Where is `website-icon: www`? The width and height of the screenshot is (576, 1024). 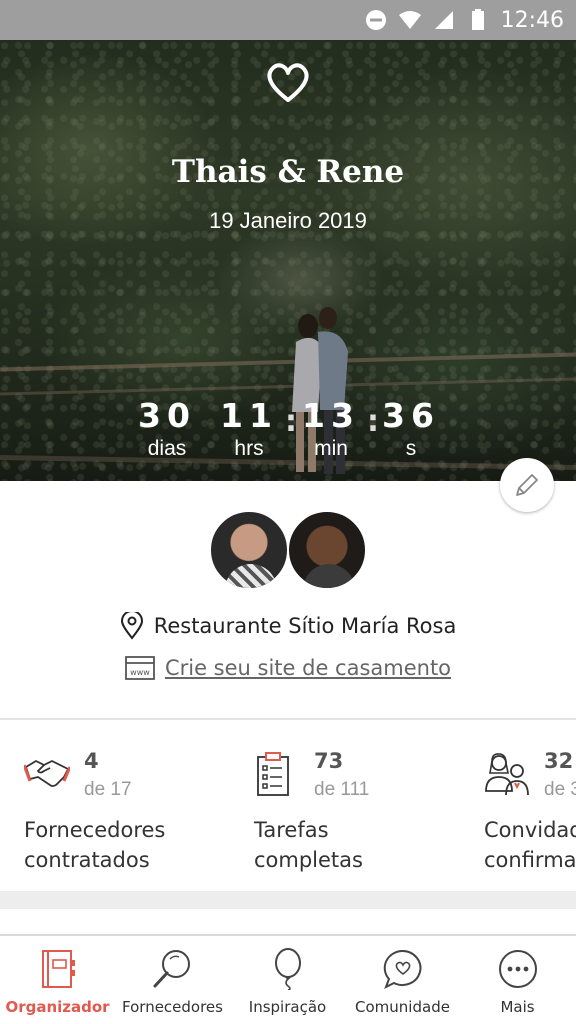 website-icon: www is located at coordinates (140, 668).